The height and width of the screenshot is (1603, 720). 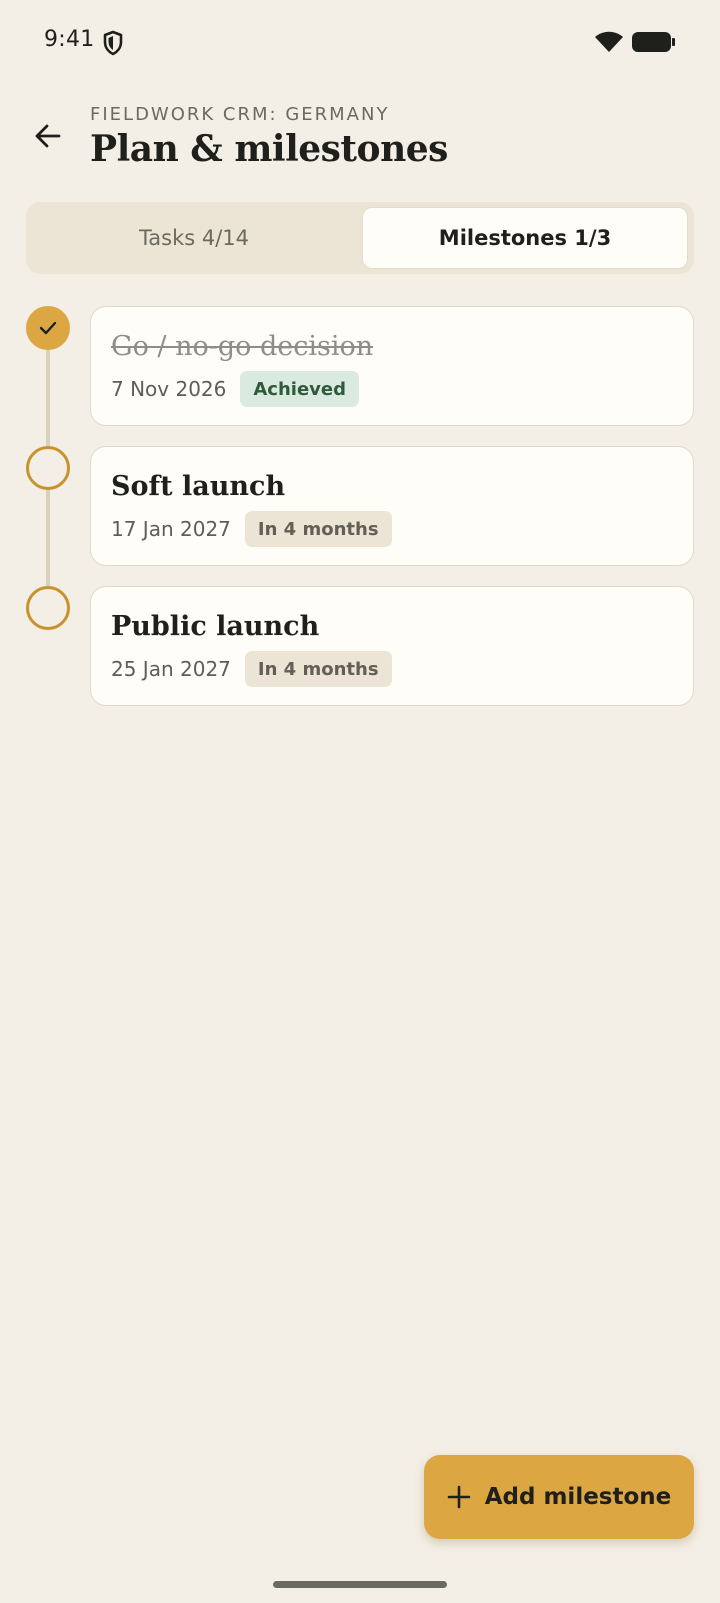 What do you see at coordinates (525, 238) in the screenshot?
I see `tab-milestones: Milestones 1/3` at bounding box center [525, 238].